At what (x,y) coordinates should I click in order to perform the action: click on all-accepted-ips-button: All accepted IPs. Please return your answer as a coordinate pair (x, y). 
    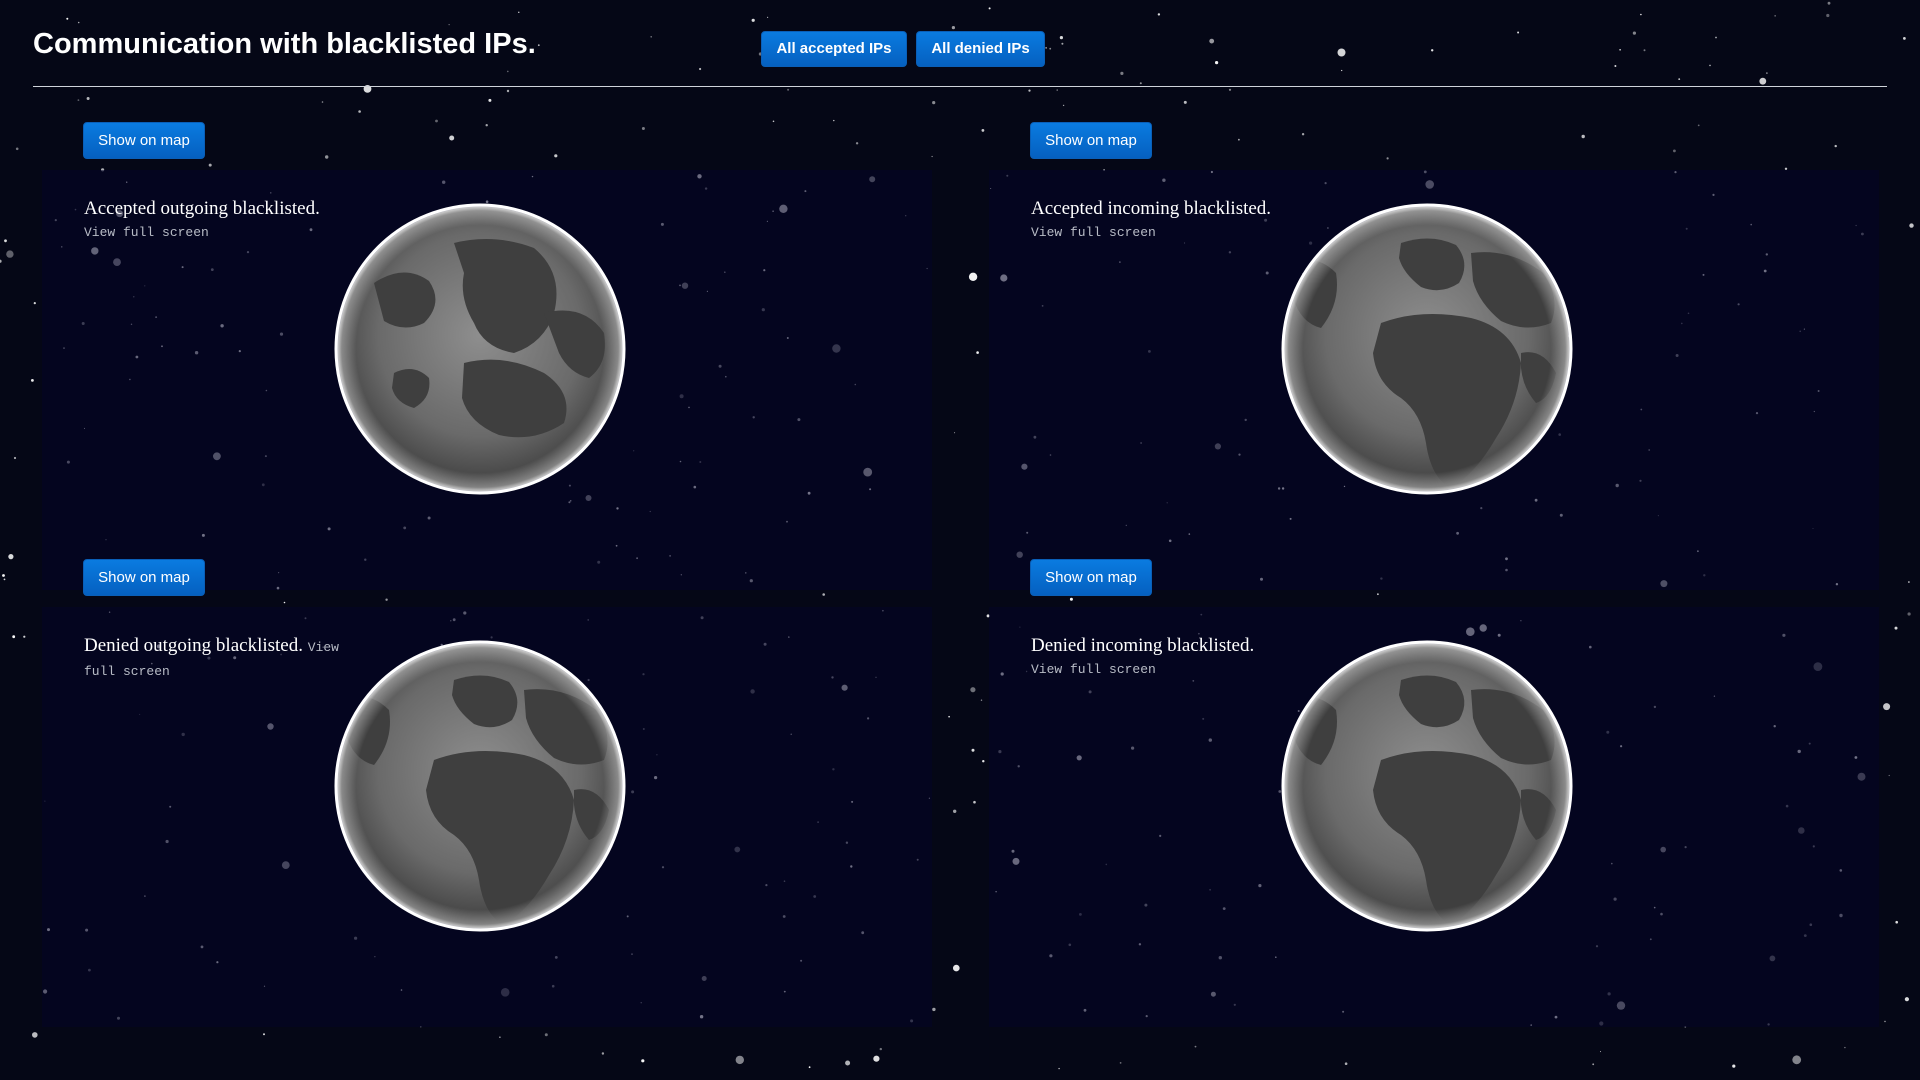
    Looking at the image, I should click on (834, 49).